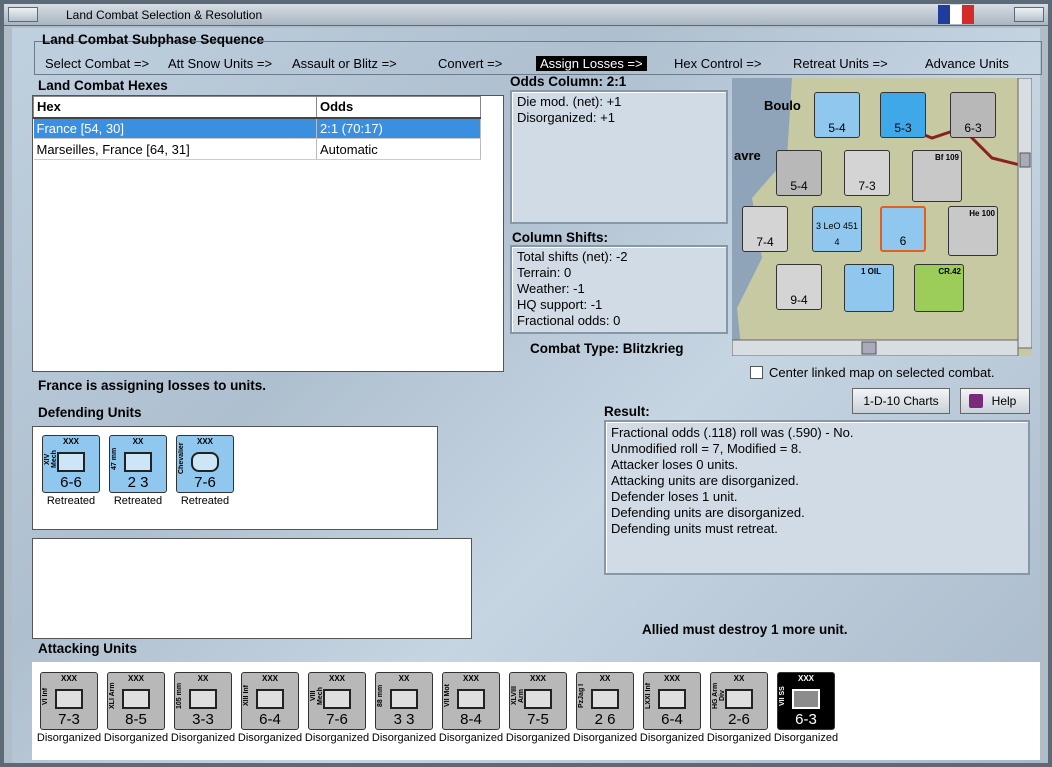 Image resolution: width=1052 pixels, height=767 pixels. Describe the element at coordinates (203, 701) in the screenshot. I see `attacking-unit: XX 105 mm 3-3` at that location.